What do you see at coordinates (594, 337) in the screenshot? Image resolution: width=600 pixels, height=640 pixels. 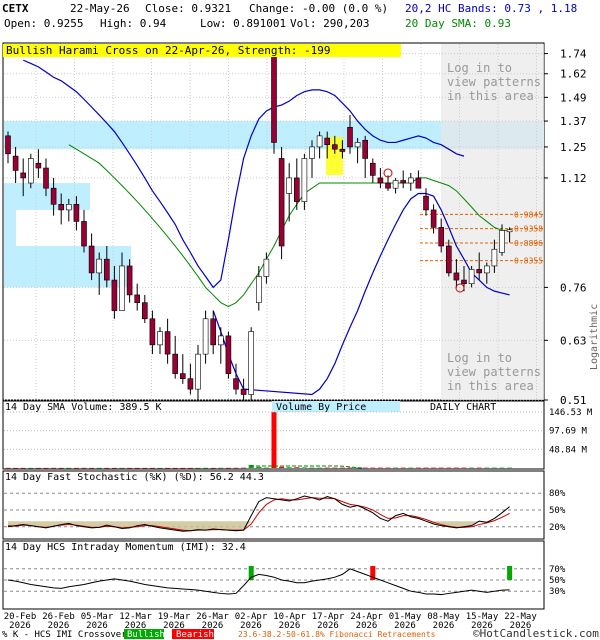 I see `logarithmic-label: Logarithmic` at bounding box center [594, 337].